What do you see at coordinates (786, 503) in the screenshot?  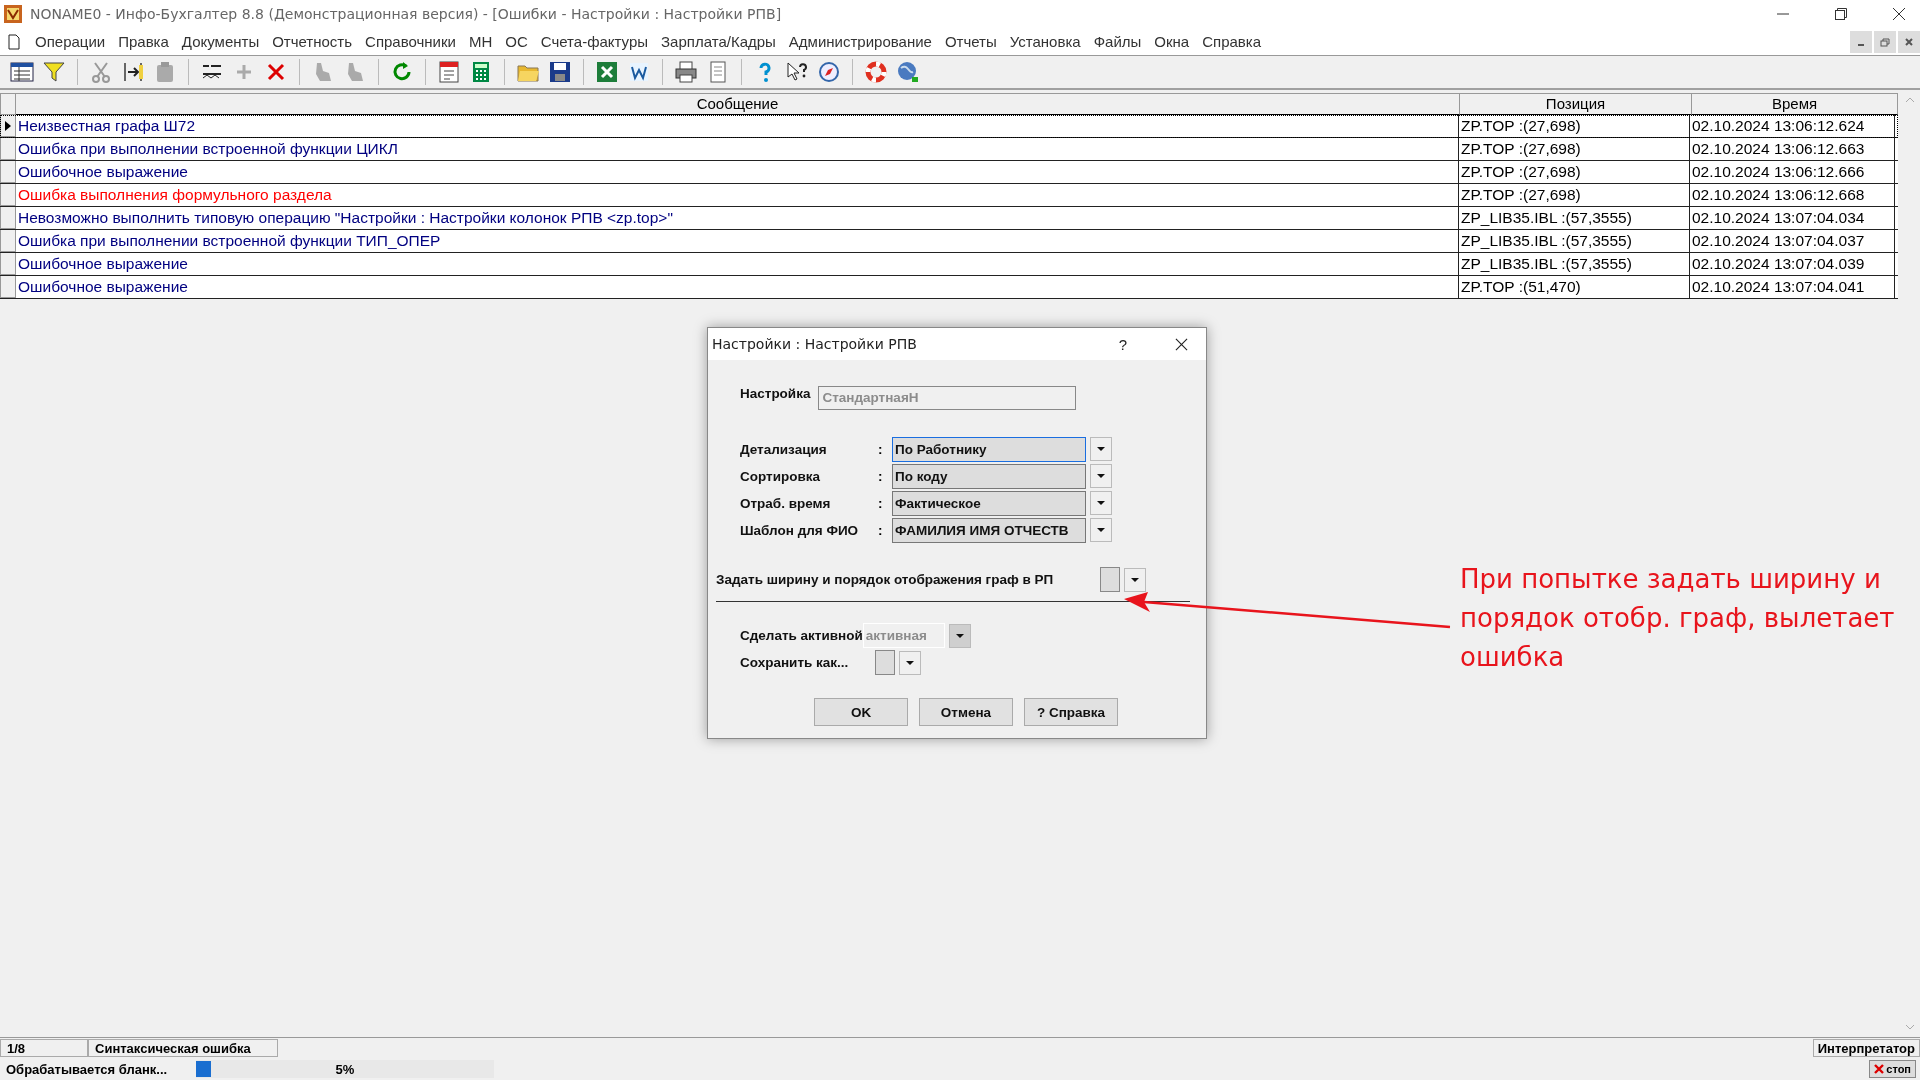 I see `field-label: Отраб. время` at bounding box center [786, 503].